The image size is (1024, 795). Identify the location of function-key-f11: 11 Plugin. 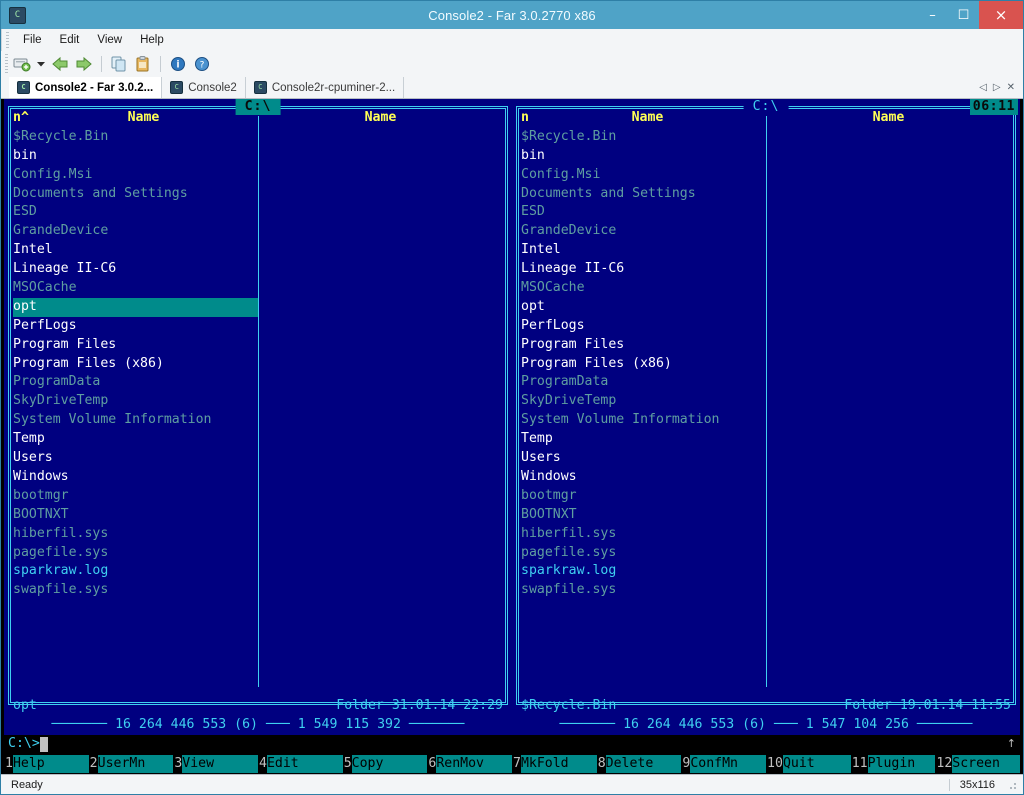
(893, 764).